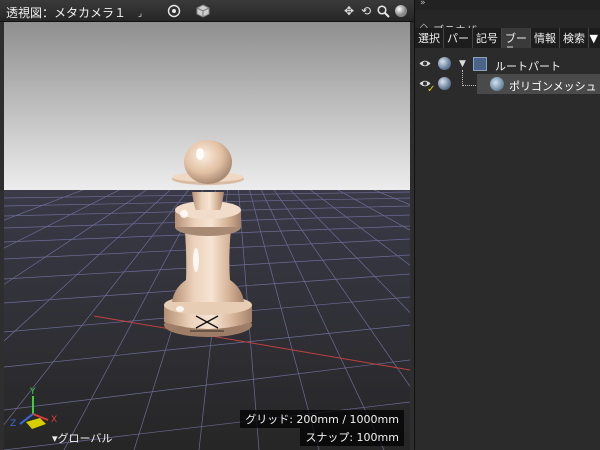  What do you see at coordinates (140, 14) in the screenshot?
I see `dropdown-corner-icon: ⌟` at bounding box center [140, 14].